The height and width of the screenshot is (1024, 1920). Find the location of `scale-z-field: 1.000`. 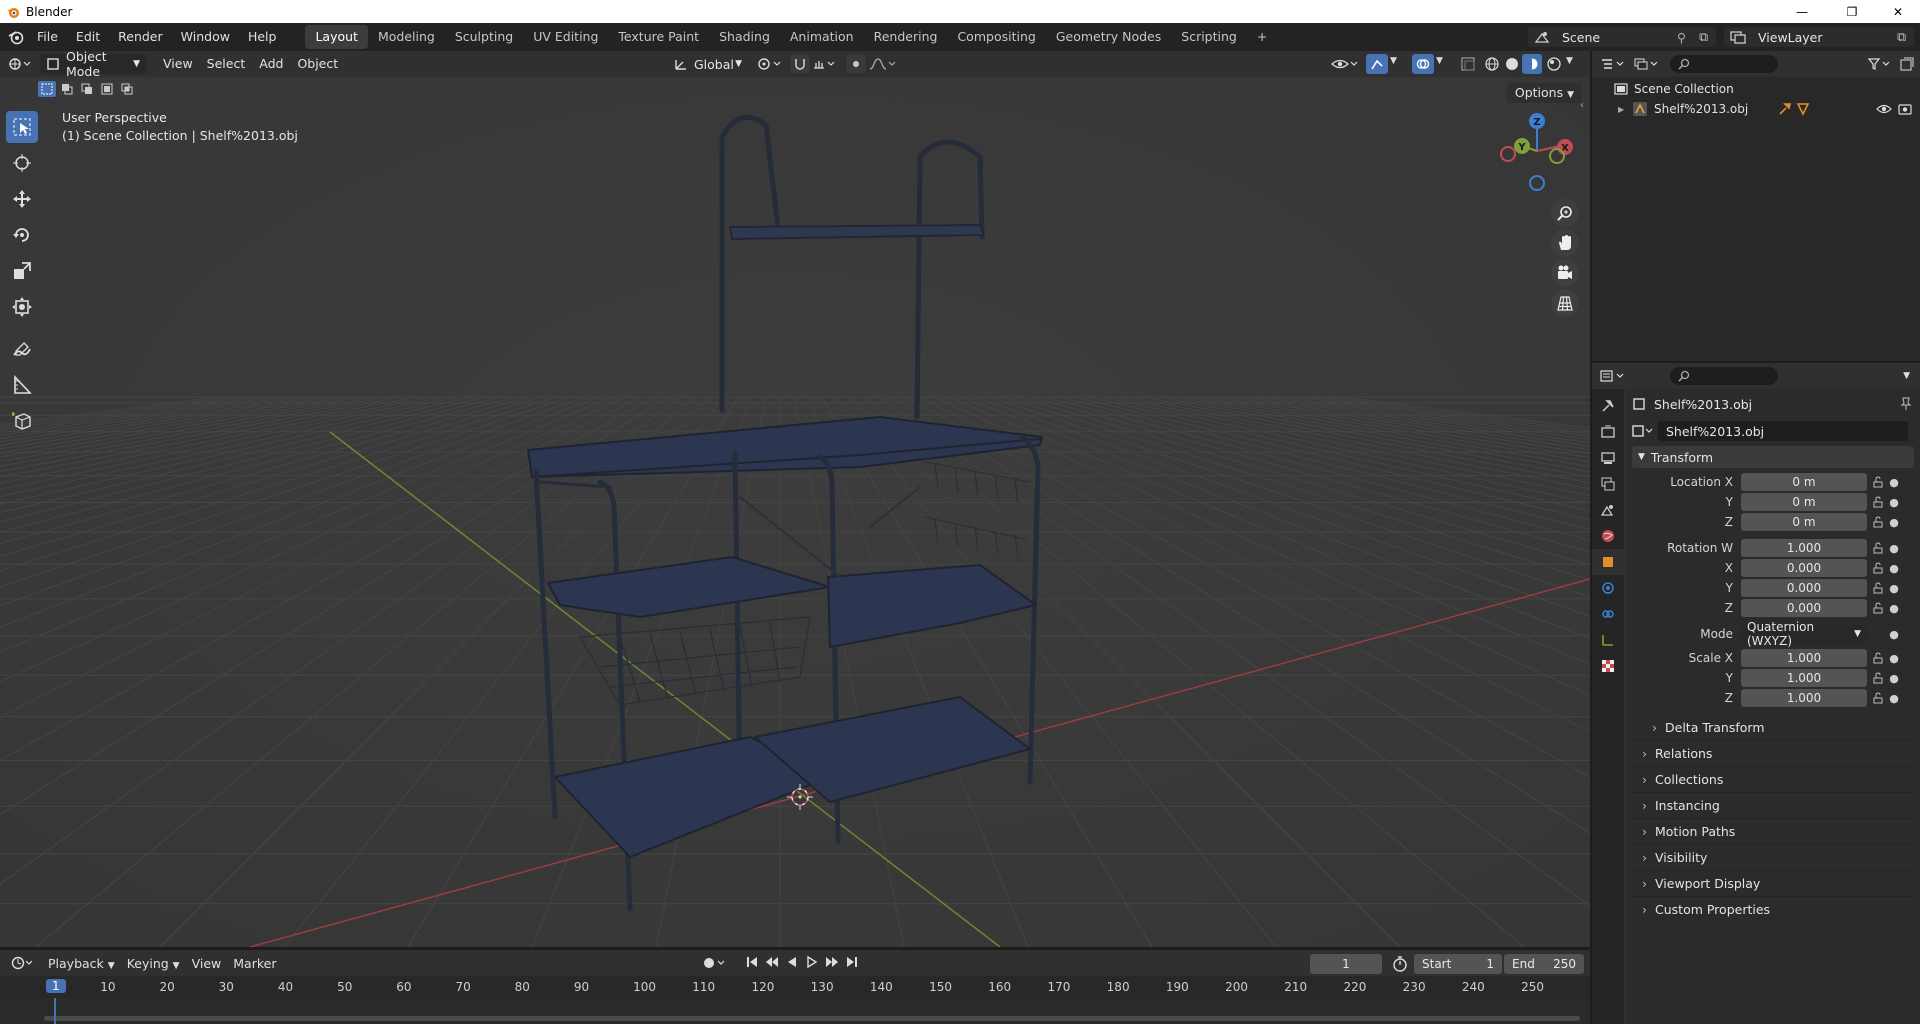

scale-z-field: 1.000 is located at coordinates (1804, 698).